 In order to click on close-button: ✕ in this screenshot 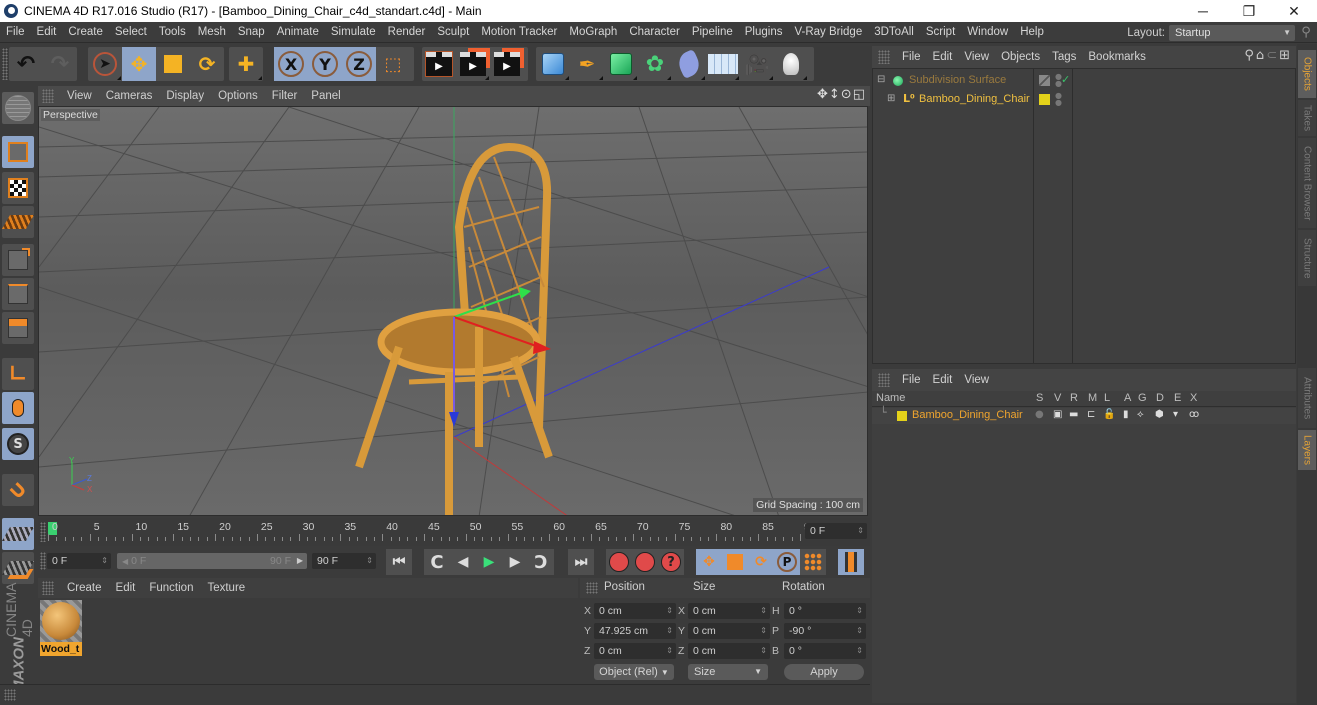, I will do `click(1294, 11)`.